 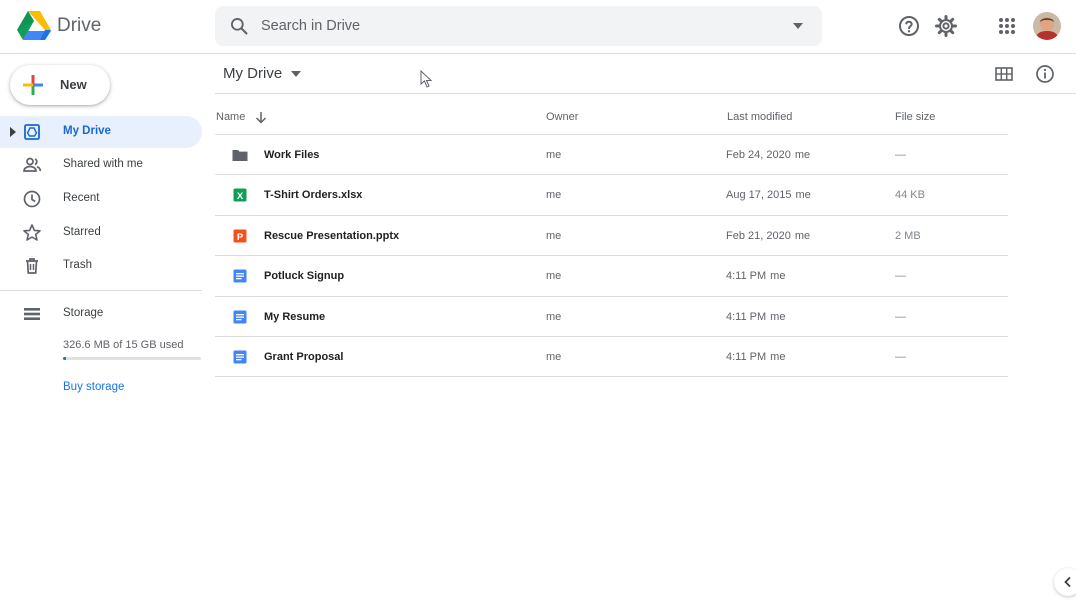 I want to click on column-header-last-modified: Last modified, so click(x=759, y=118).